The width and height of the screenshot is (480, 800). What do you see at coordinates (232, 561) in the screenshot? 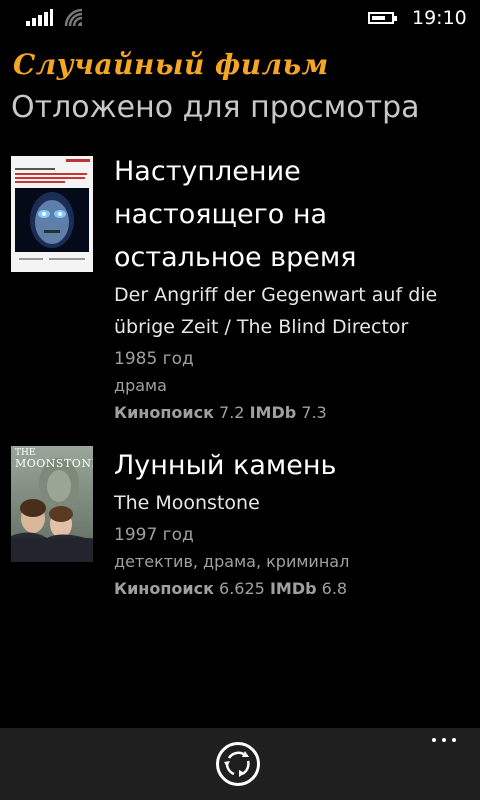
I see `movie-genres: детектив, драма, криминал` at bounding box center [232, 561].